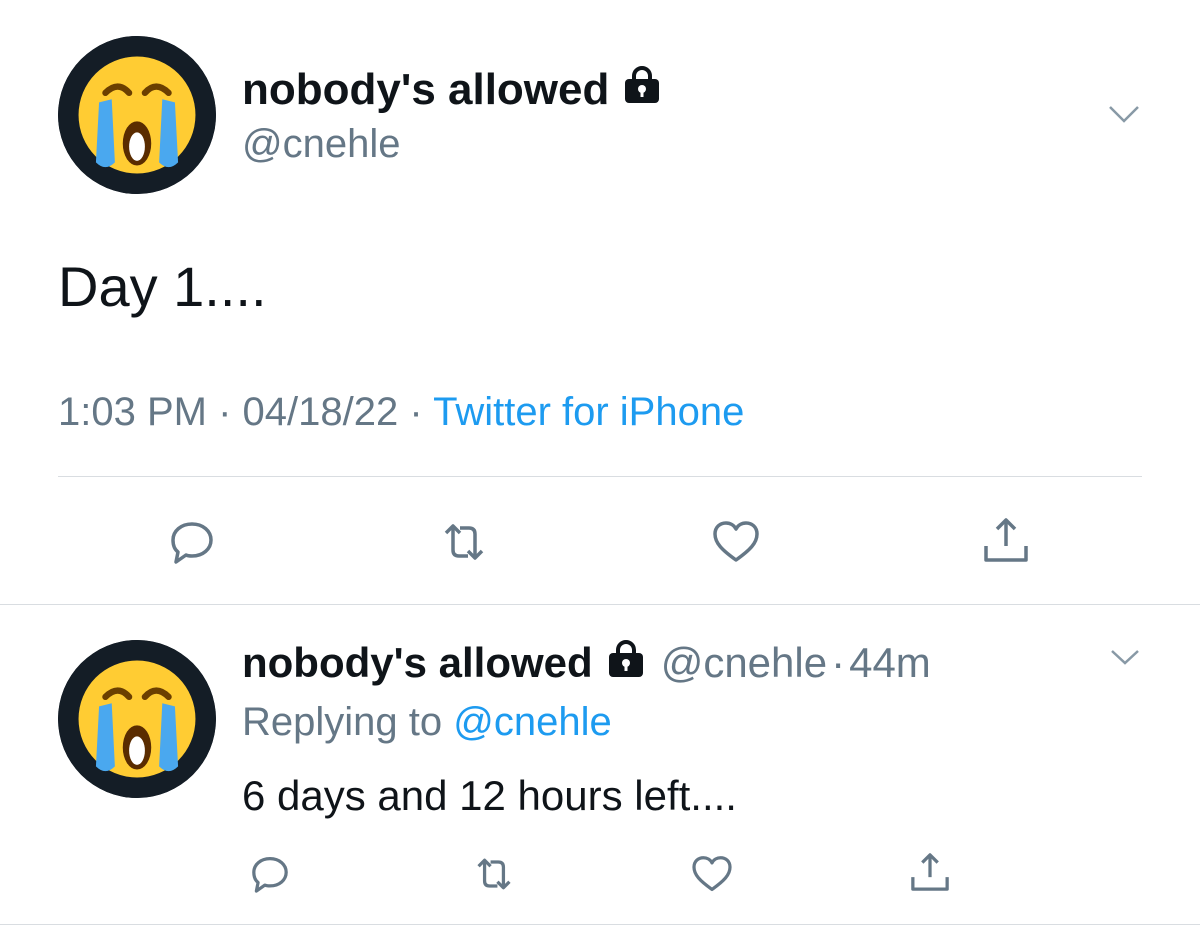 The height and width of the screenshot is (926, 1200). Describe the element at coordinates (132, 412) in the screenshot. I see `tweet-time: 1:03 PM` at that location.